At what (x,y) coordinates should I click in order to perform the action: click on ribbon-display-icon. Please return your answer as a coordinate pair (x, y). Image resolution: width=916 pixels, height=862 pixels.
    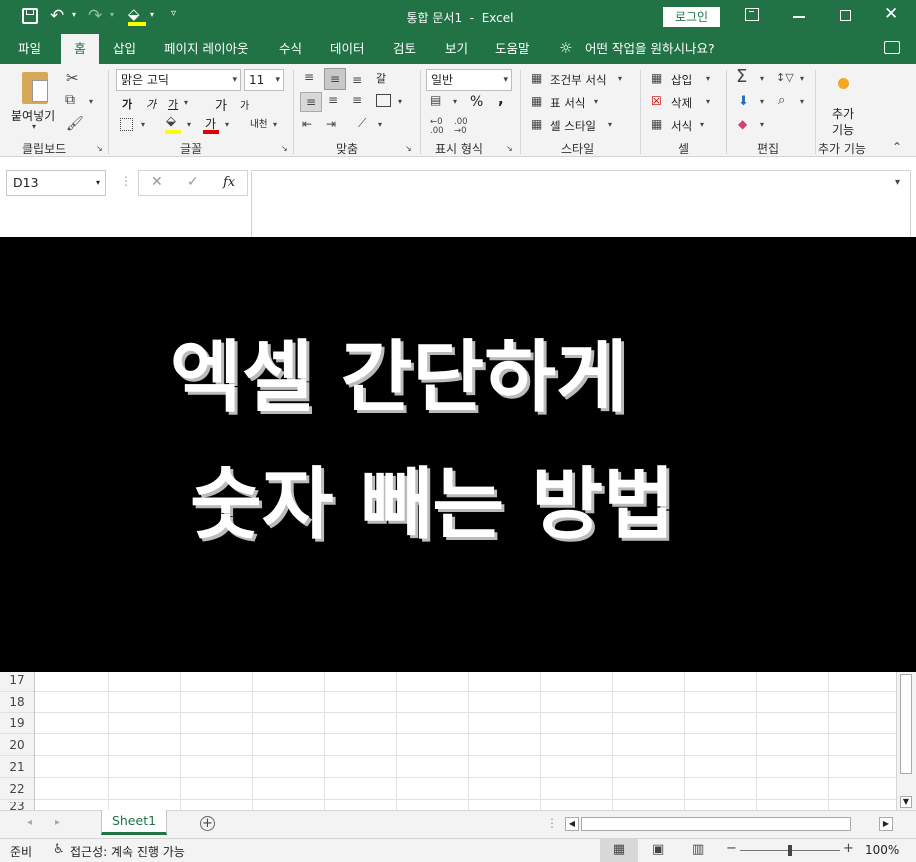
    Looking at the image, I should click on (752, 14).